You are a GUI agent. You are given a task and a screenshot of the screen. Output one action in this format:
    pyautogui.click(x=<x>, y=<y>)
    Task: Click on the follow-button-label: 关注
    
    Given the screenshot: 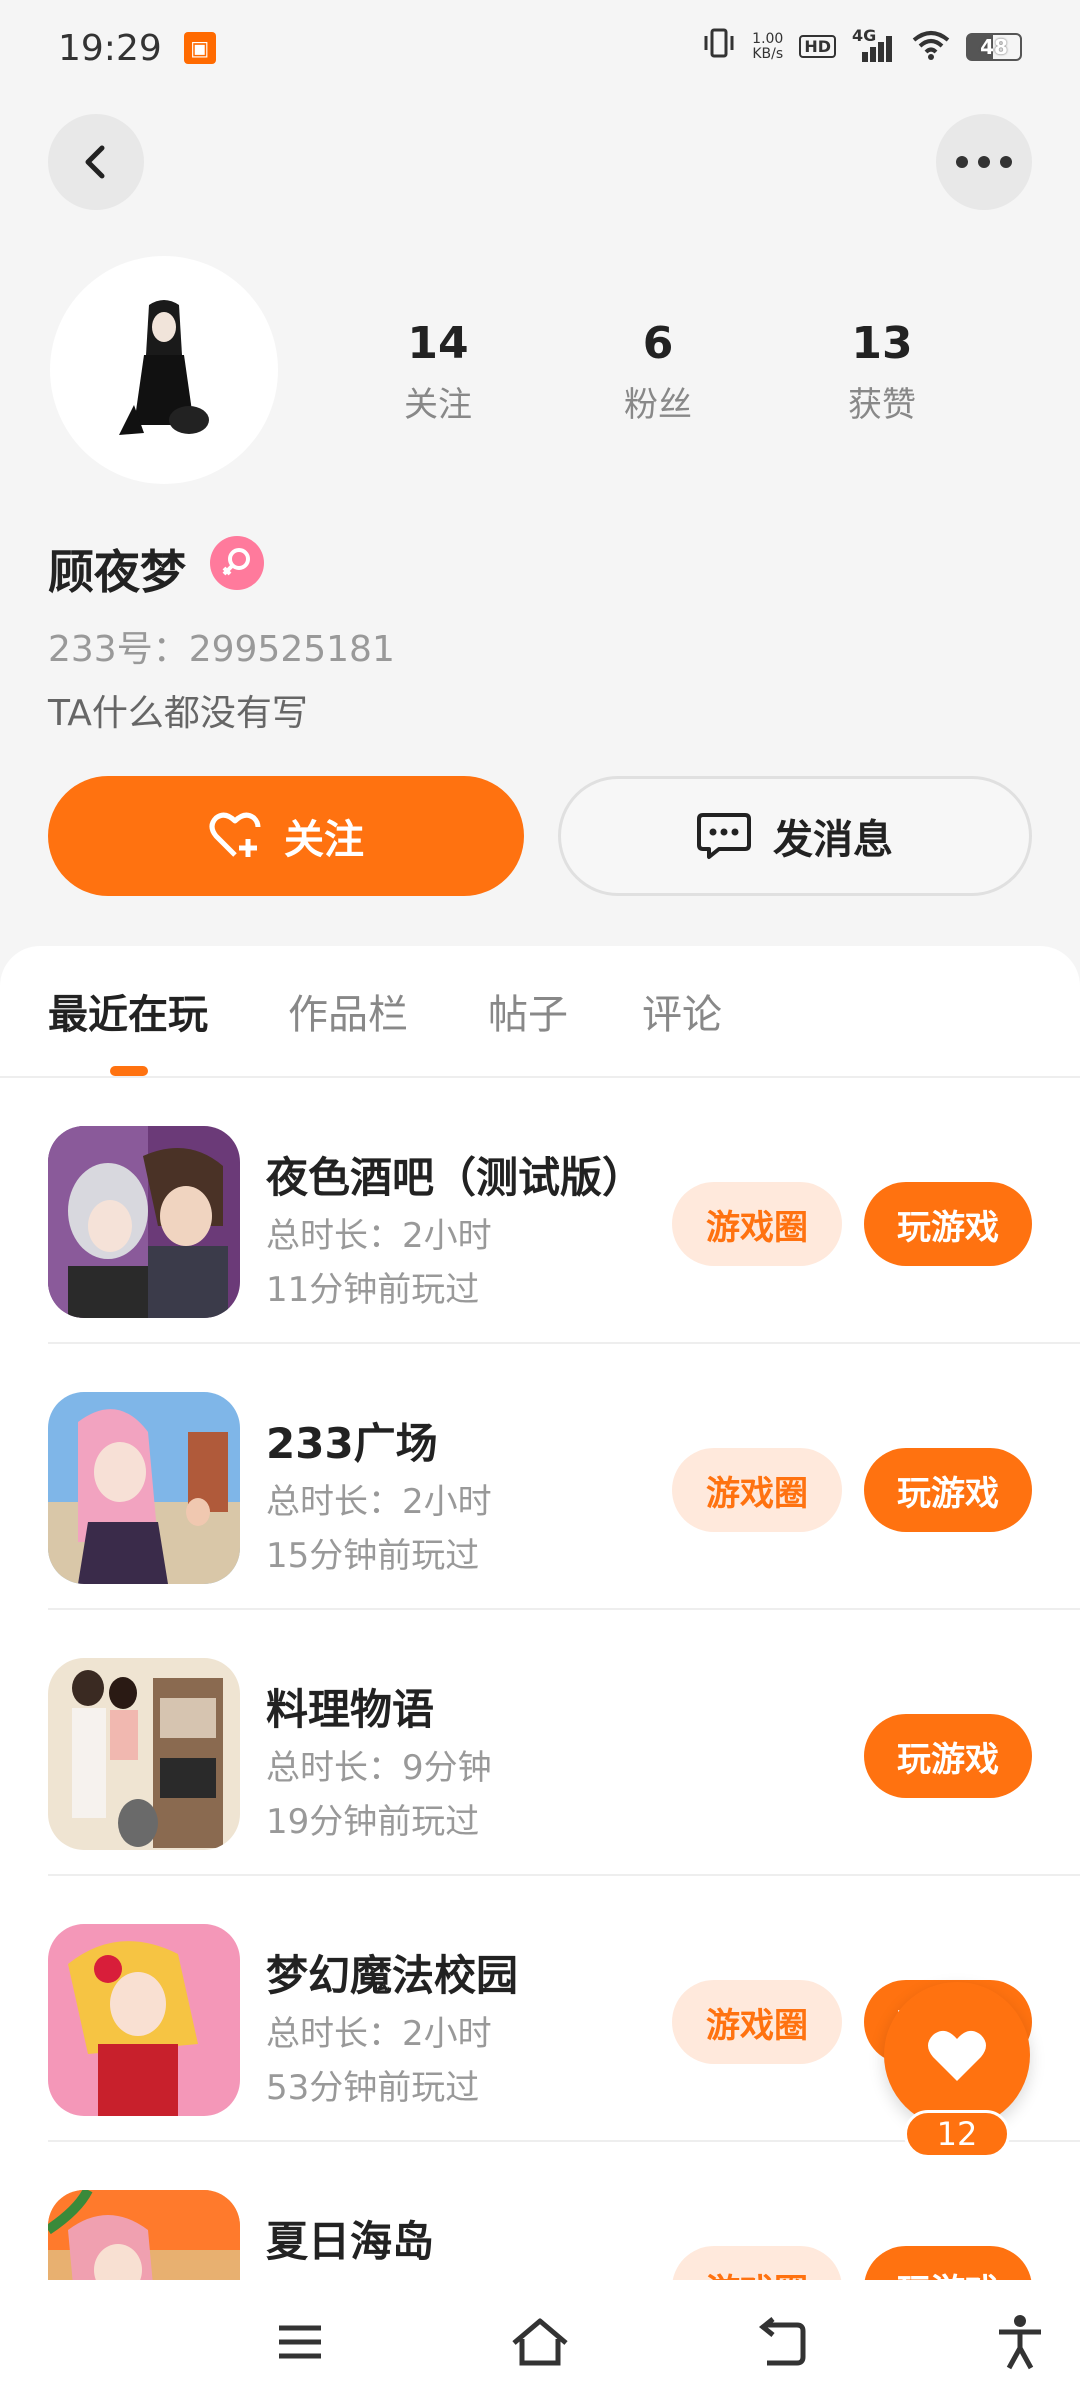 What is the action you would take?
    pyautogui.click(x=324, y=840)
    